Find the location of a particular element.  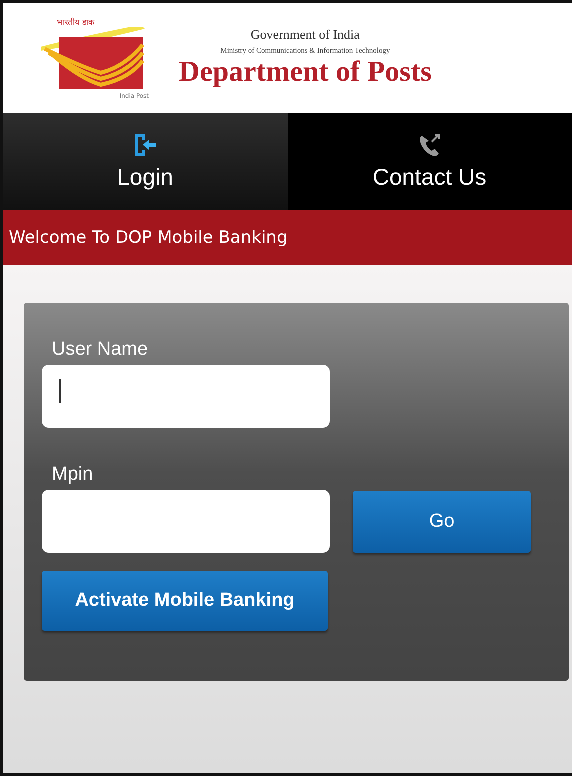

welcome-text: Welcome To DOP Mobile Banking is located at coordinates (148, 238).